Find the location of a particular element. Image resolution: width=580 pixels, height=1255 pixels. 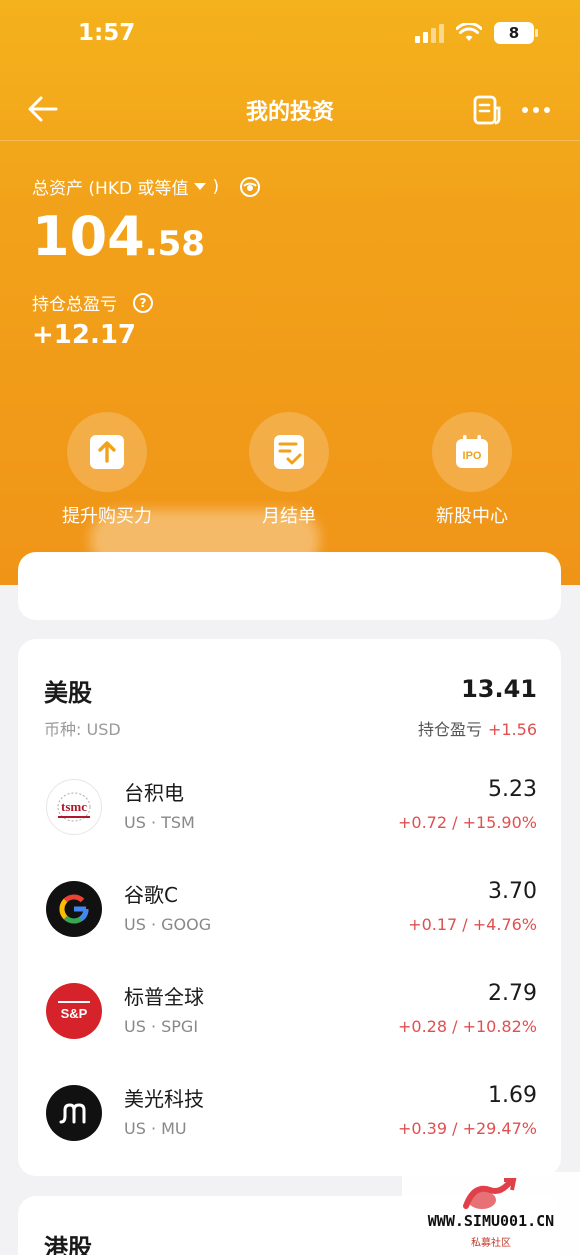

total-assets-dec: .58 is located at coordinates (174, 244).